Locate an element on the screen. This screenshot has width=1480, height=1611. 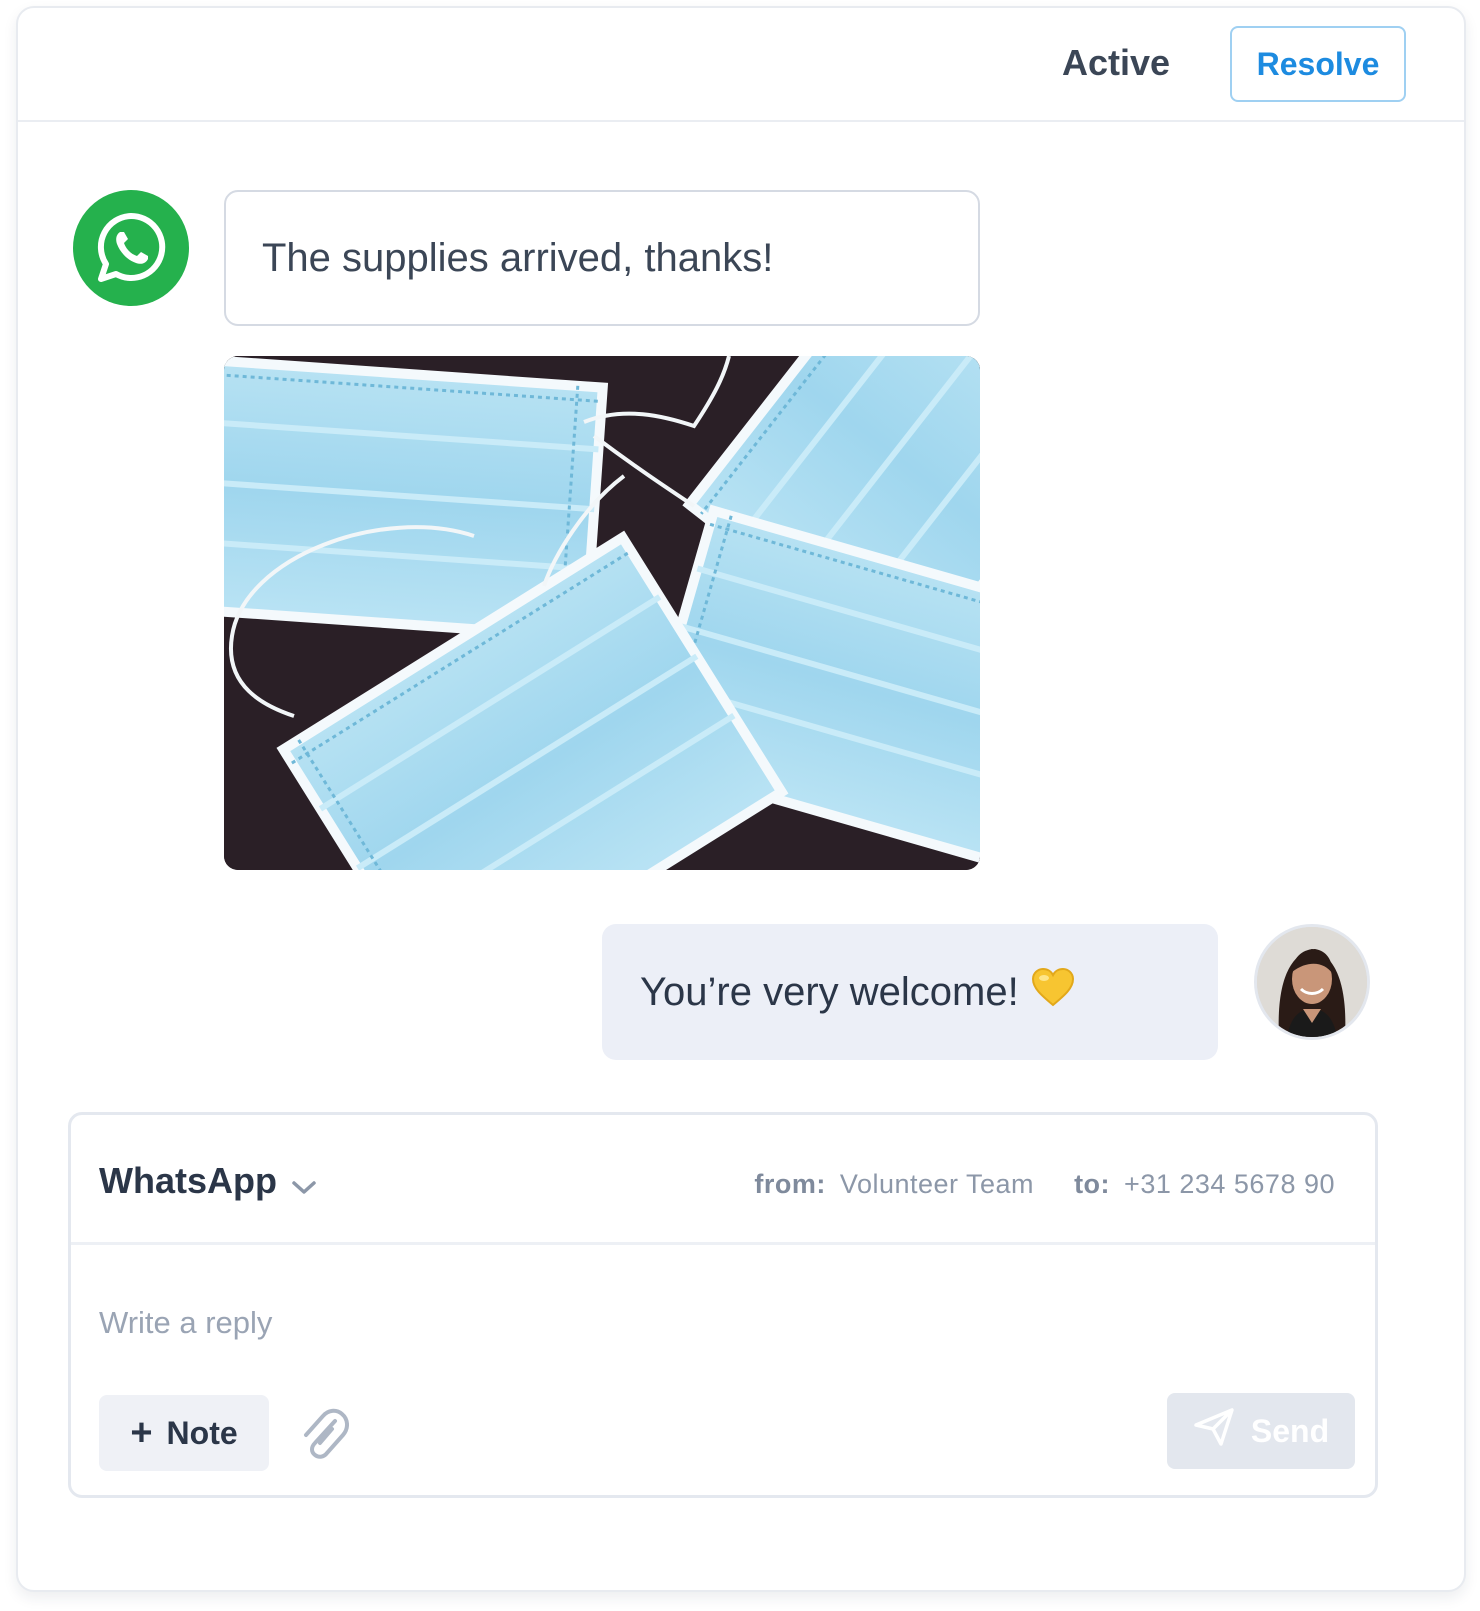
send-button: Send is located at coordinates (1261, 1431).